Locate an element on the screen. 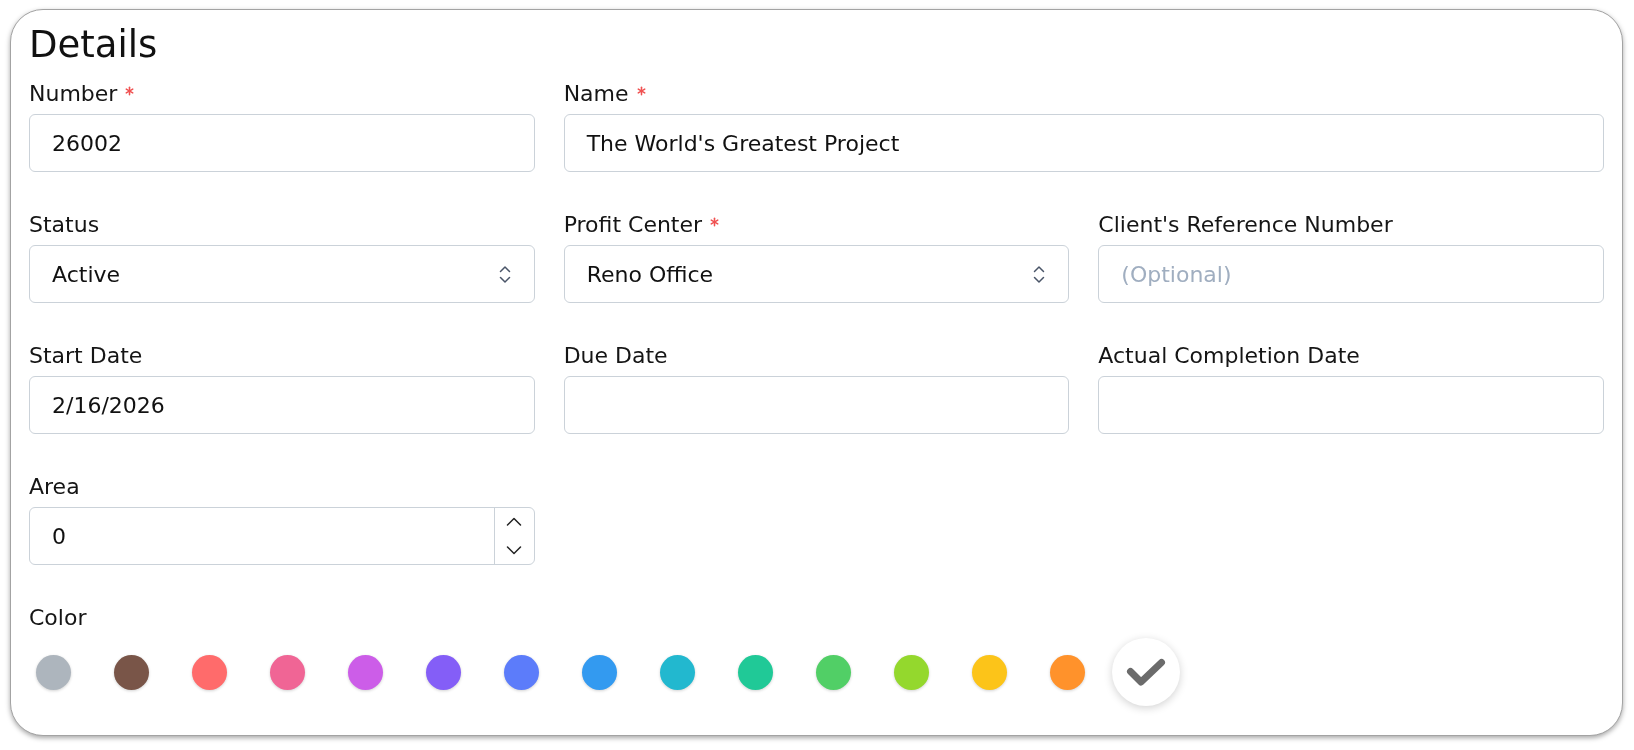 The width and height of the screenshot is (1634, 750). number-field: 0 is located at coordinates (282, 536).